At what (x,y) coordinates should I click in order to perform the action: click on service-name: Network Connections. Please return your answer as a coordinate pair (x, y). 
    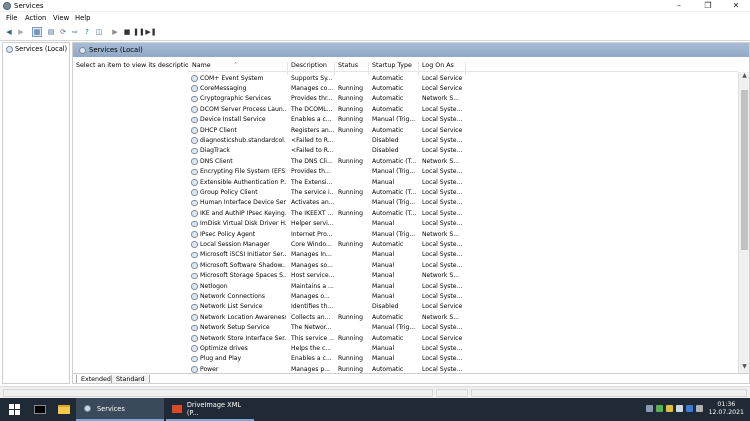
    Looking at the image, I should click on (233, 296).